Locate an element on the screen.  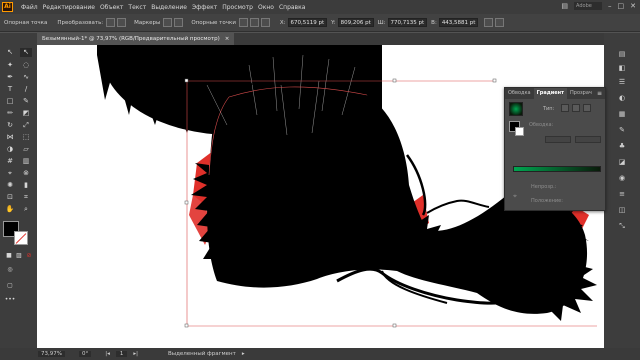
pencil-tool-icon: ✏ is located at coordinates (10, 113).